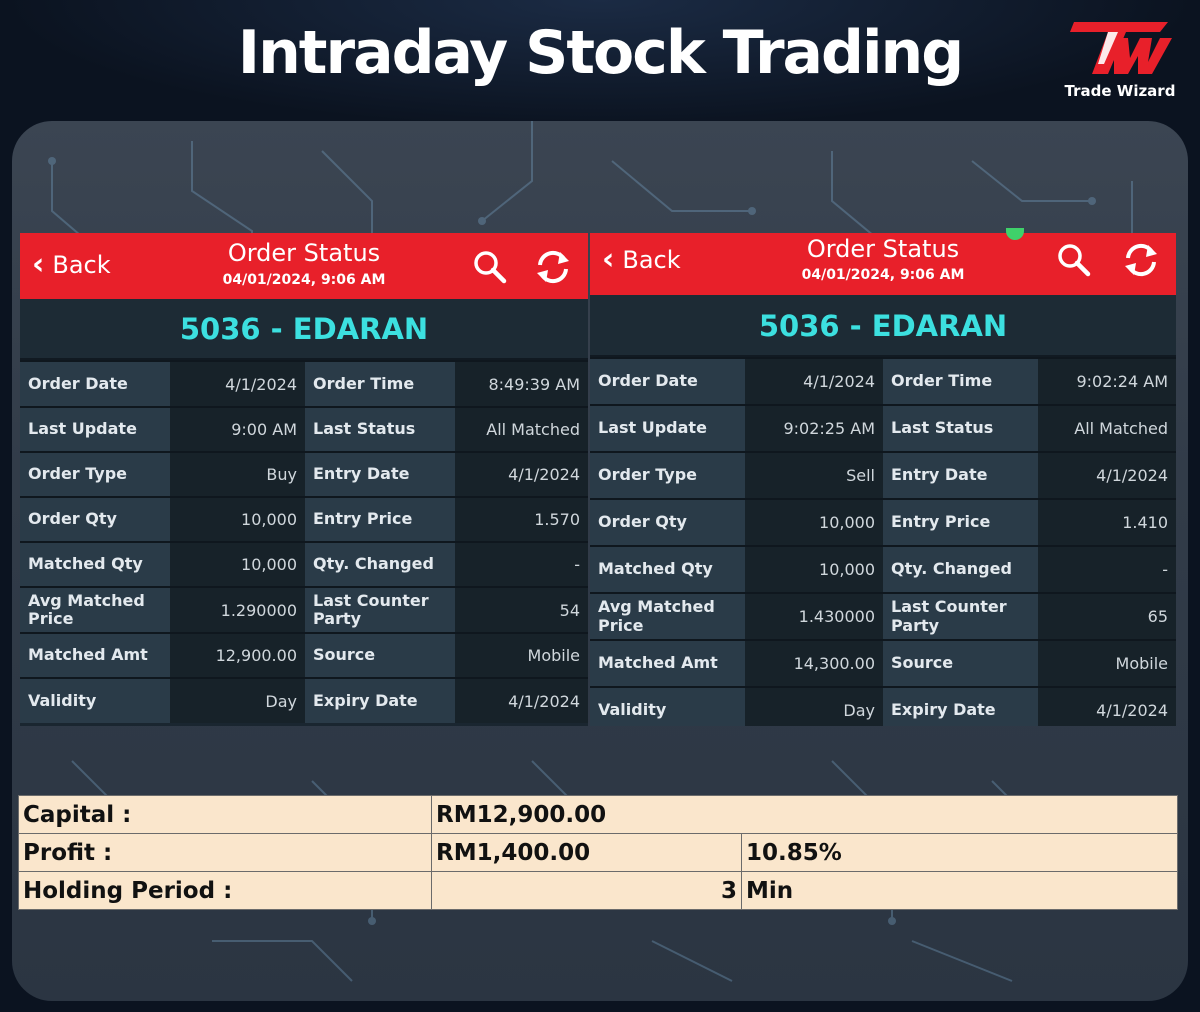 The image size is (1200, 1012). I want to click on holding-period-unit: Min, so click(959, 890).